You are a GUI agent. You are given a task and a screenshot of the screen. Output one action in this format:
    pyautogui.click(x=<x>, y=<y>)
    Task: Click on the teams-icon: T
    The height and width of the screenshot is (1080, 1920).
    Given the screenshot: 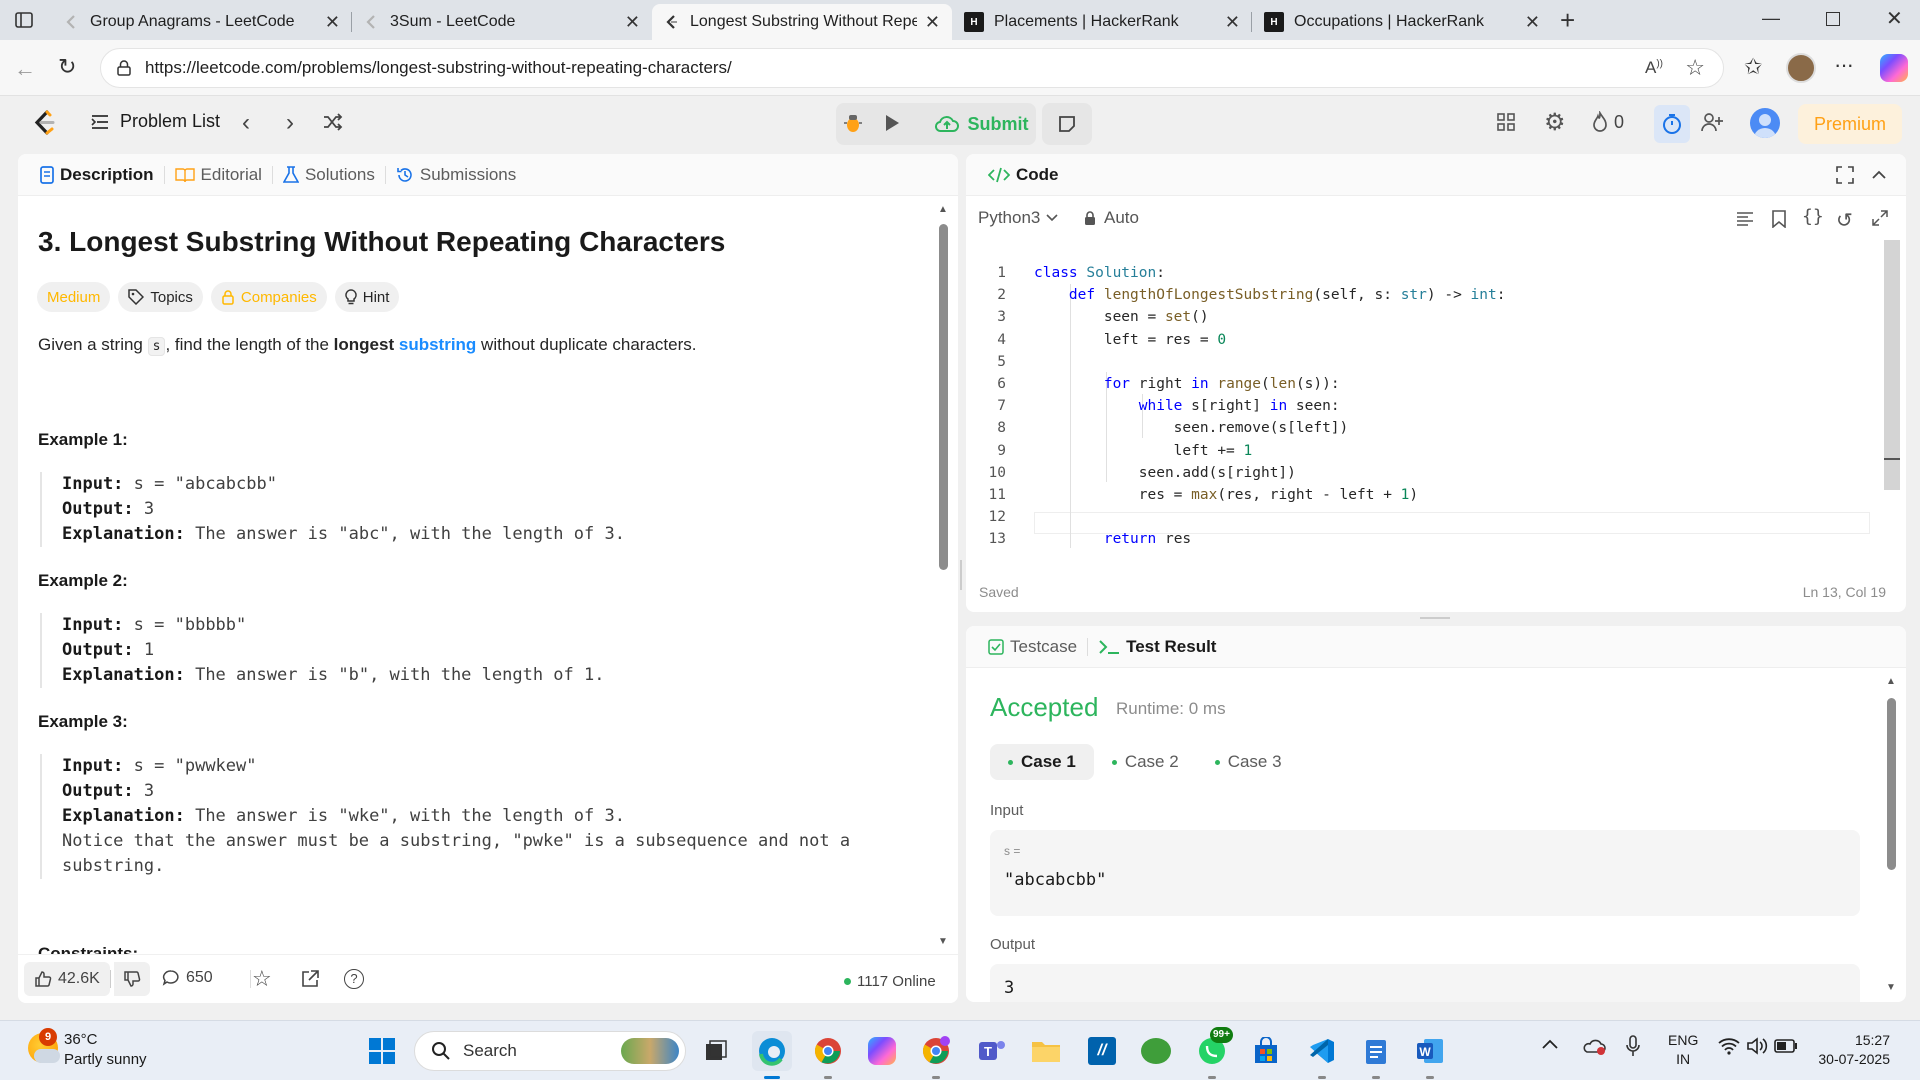 What is the action you would take?
    pyautogui.click(x=992, y=1051)
    